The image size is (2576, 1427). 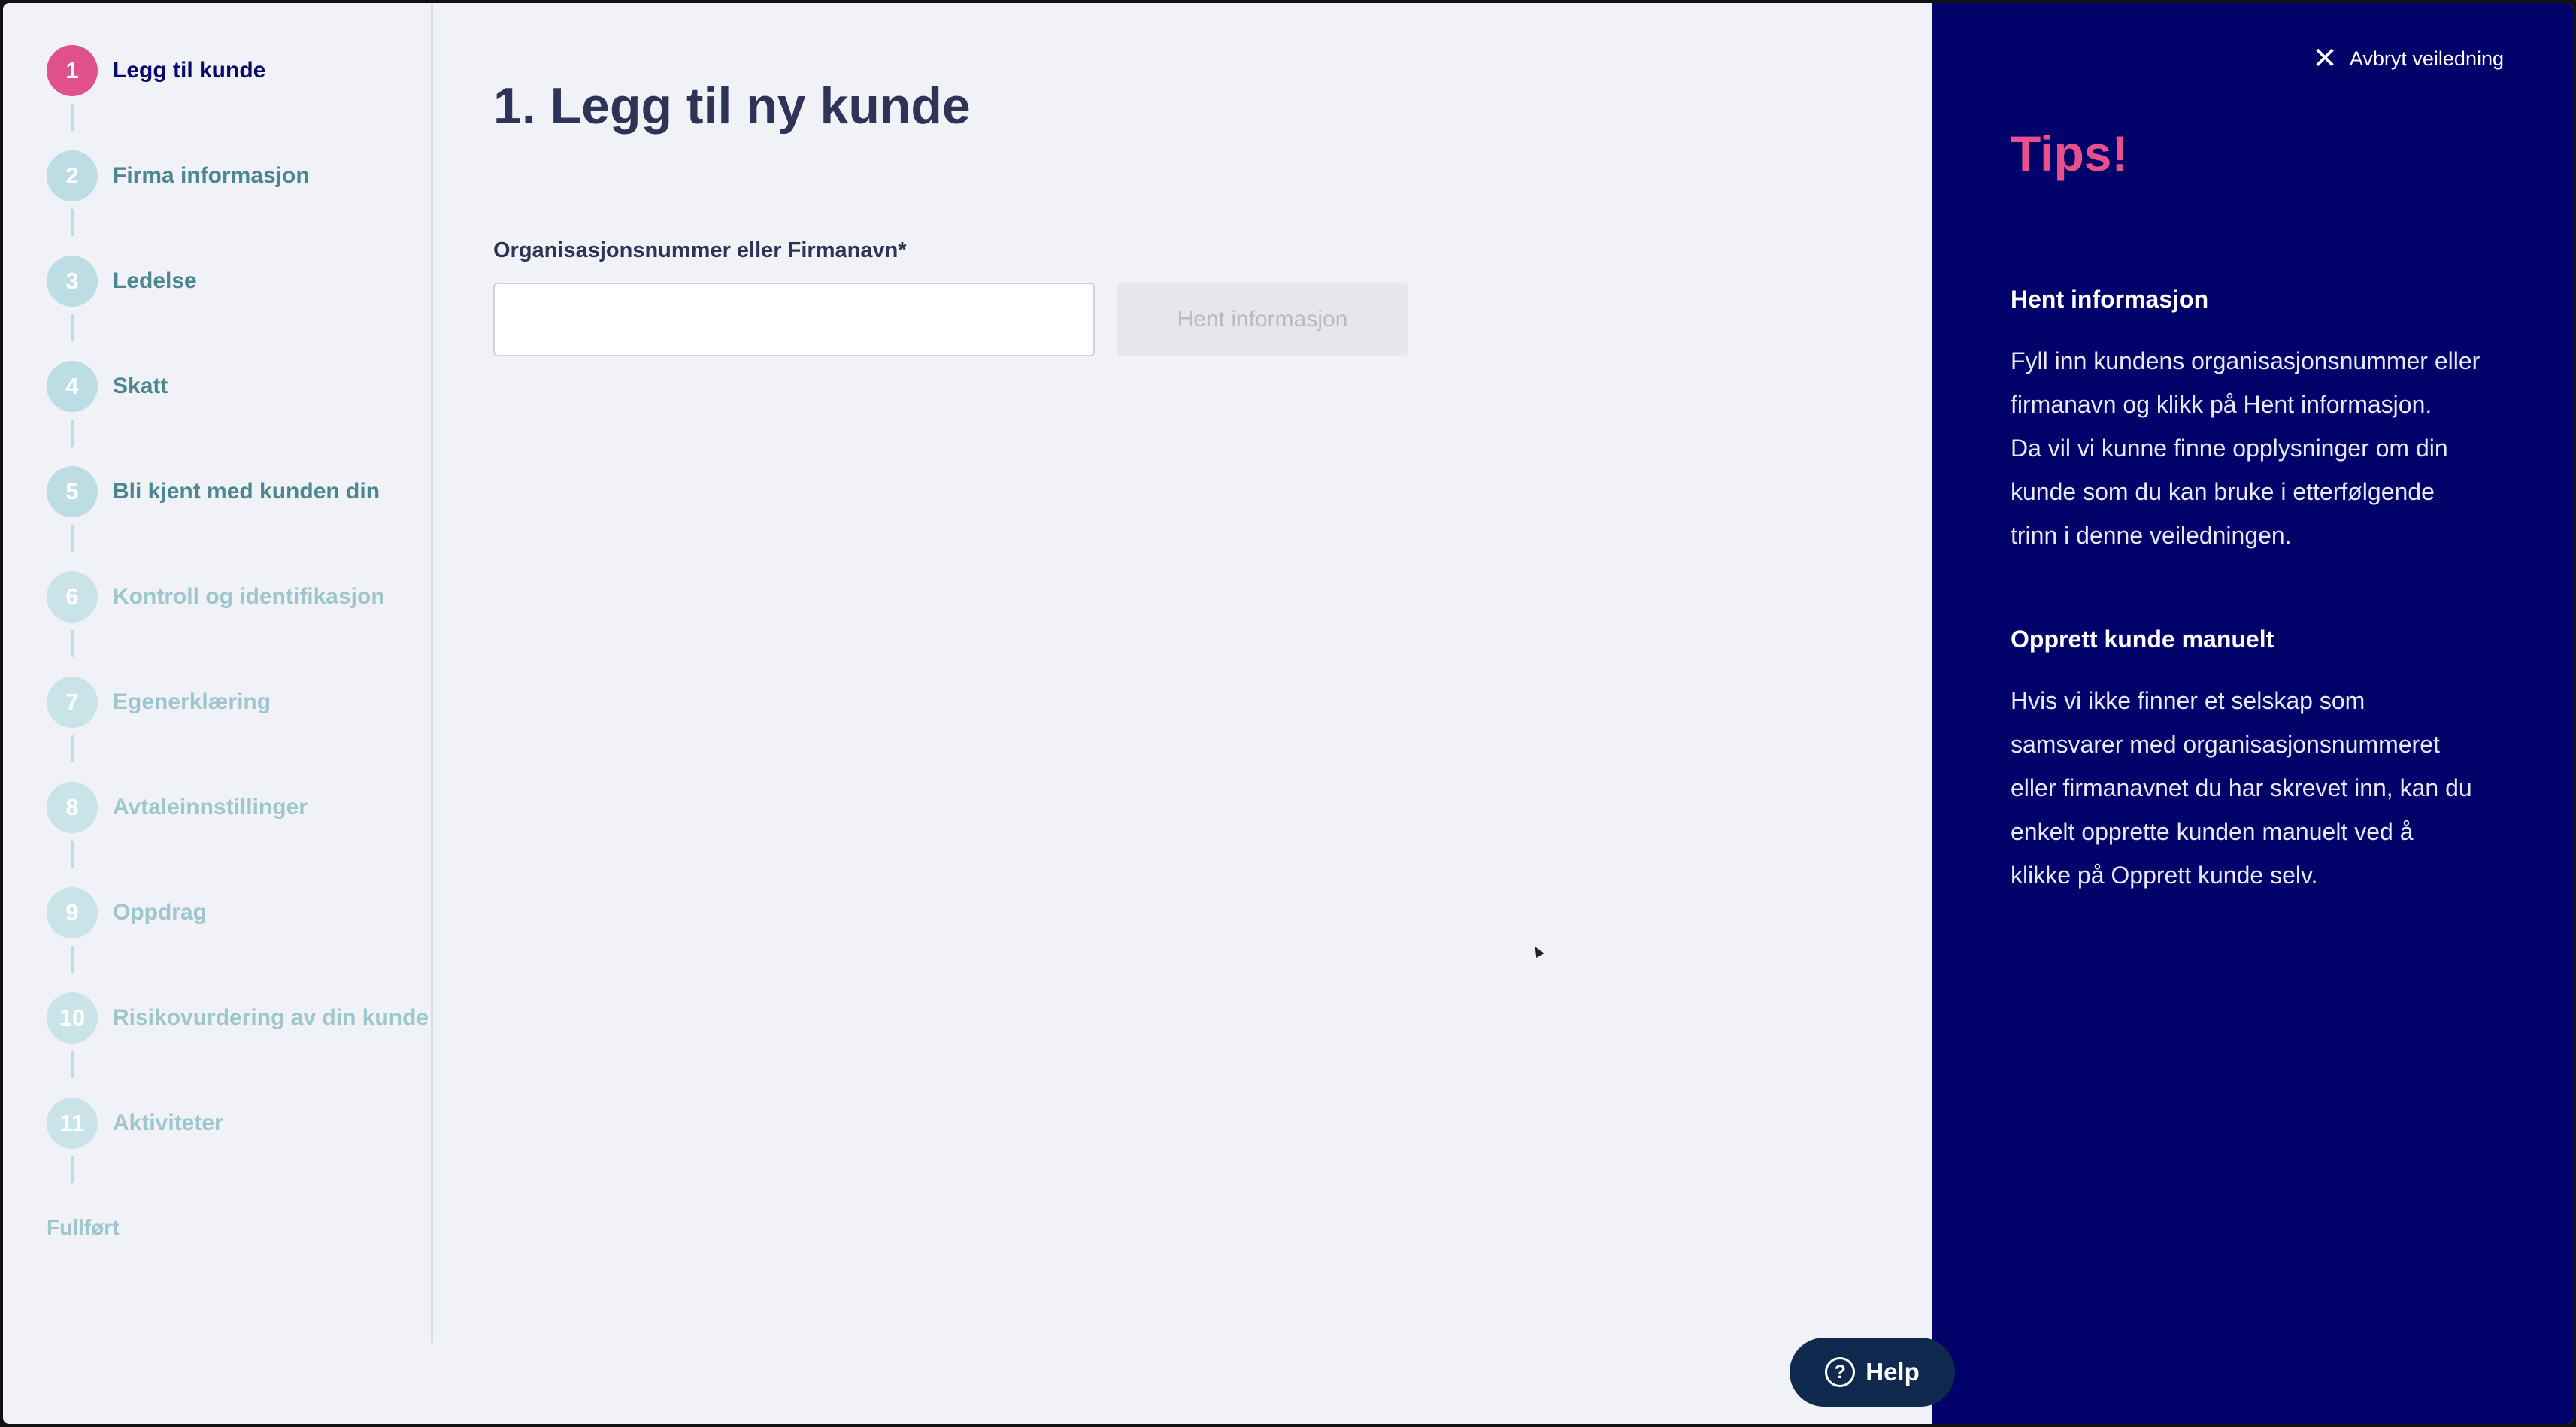 I want to click on tip-line: samsvarer med organisasjonsnummeret, so click(x=2225, y=745).